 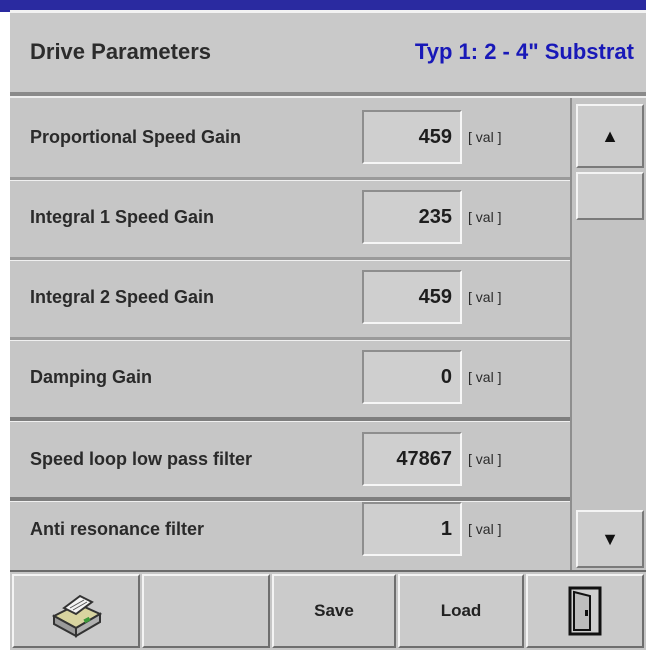 What do you see at coordinates (334, 611) in the screenshot?
I see `save-button: Save` at bounding box center [334, 611].